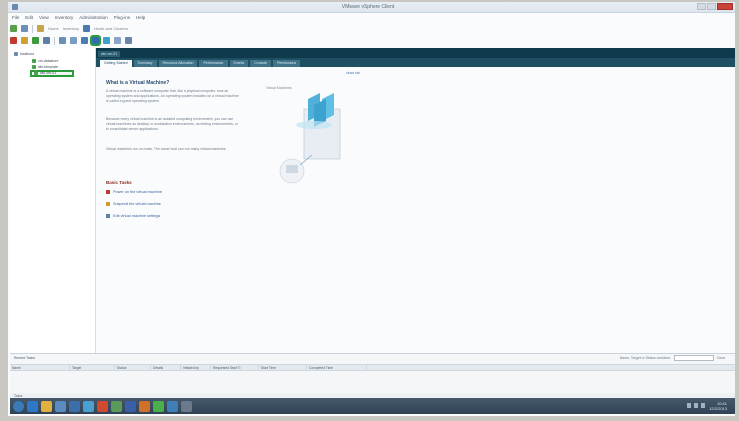 The image size is (739, 421). What do you see at coordinates (35, 40) in the screenshot?
I see `play-icon` at bounding box center [35, 40].